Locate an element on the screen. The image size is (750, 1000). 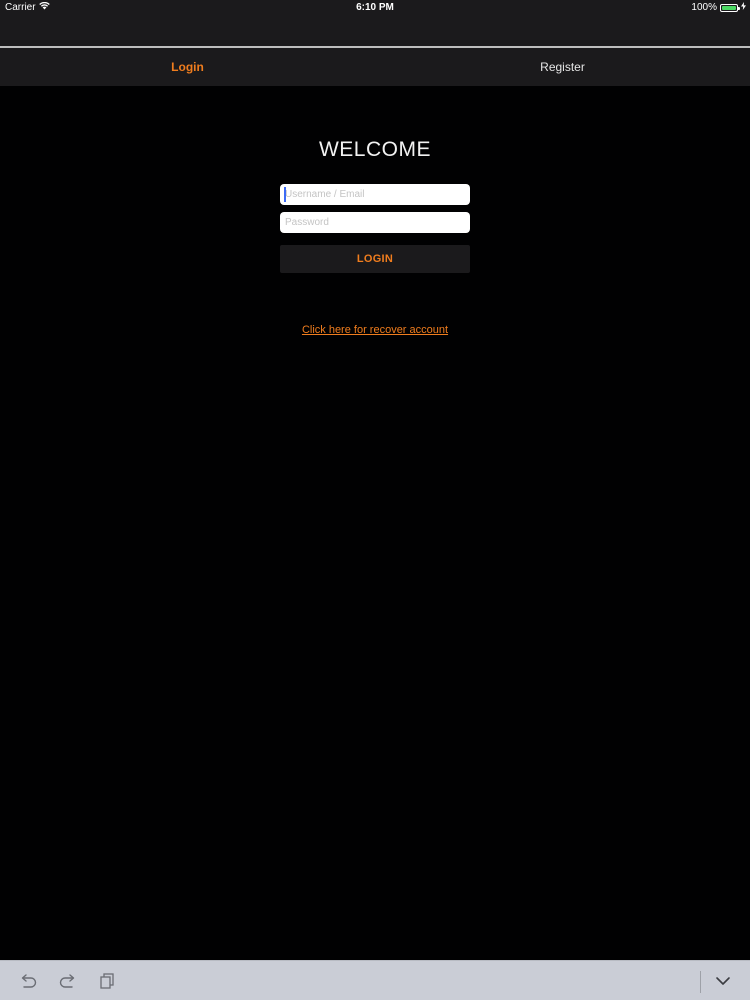
navigation-bar is located at coordinates (375, 32).